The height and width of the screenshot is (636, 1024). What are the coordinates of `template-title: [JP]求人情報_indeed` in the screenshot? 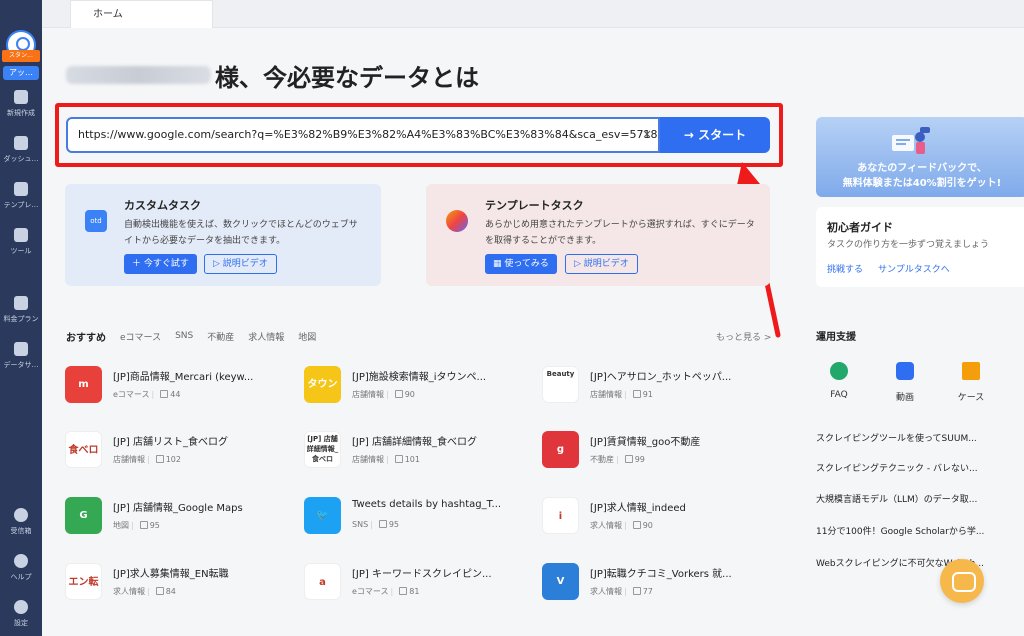 It's located at (638, 508).